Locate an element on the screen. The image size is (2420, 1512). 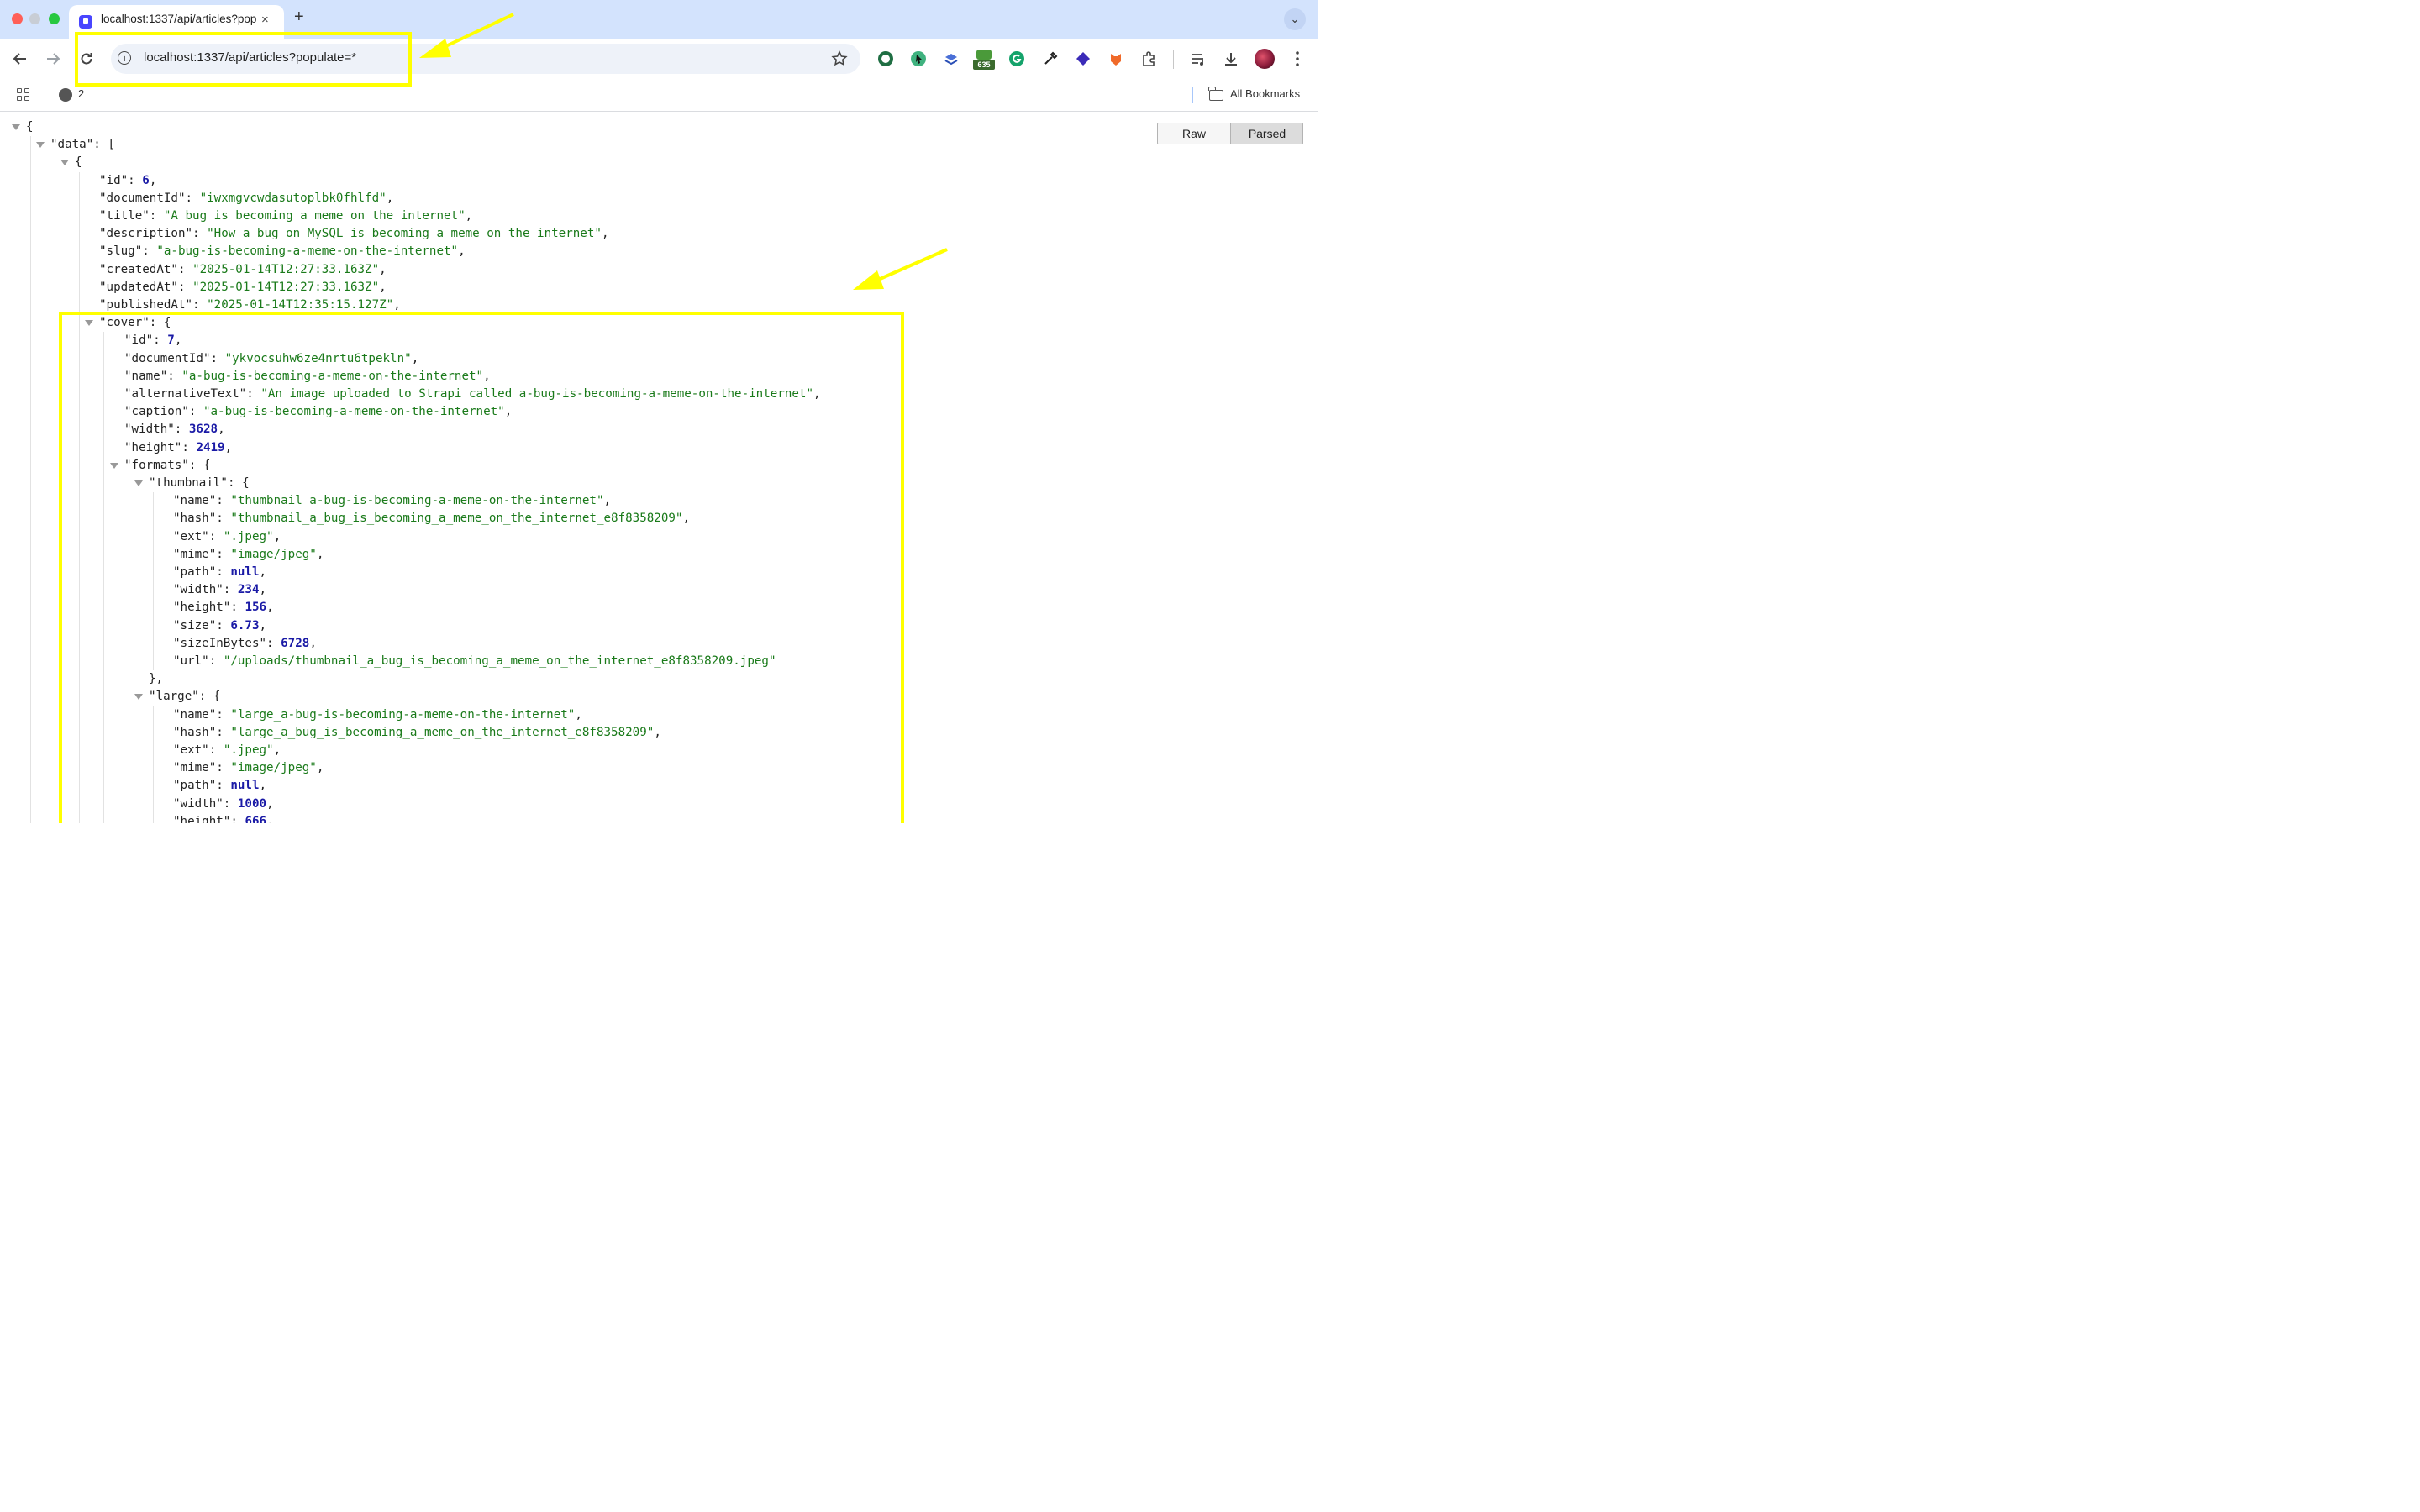
raw-view-button: Raw is located at coordinates (1195, 133).